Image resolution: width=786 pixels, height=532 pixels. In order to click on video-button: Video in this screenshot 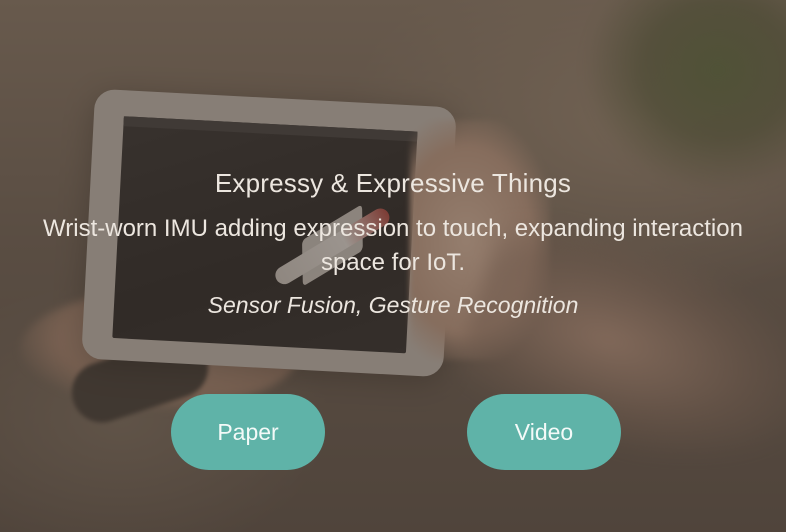, I will do `click(544, 432)`.